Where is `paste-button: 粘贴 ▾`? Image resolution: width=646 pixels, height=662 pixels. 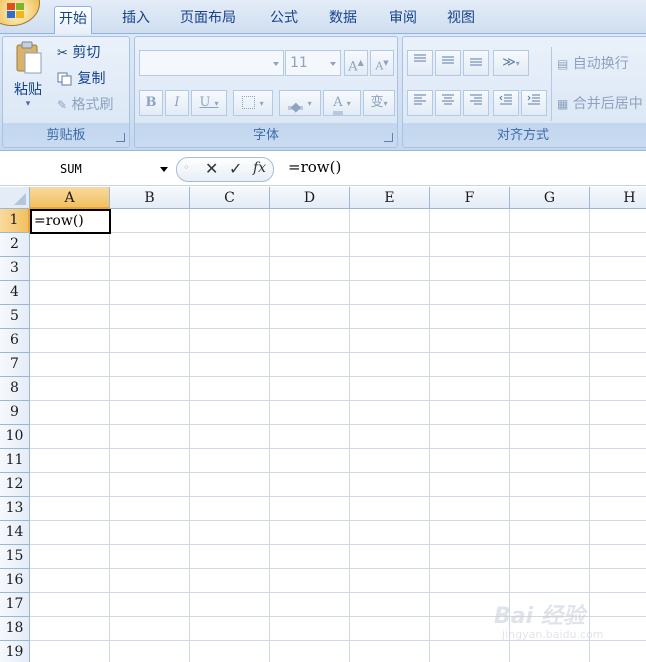
paste-button: 粘贴 ▾ is located at coordinates (28, 79).